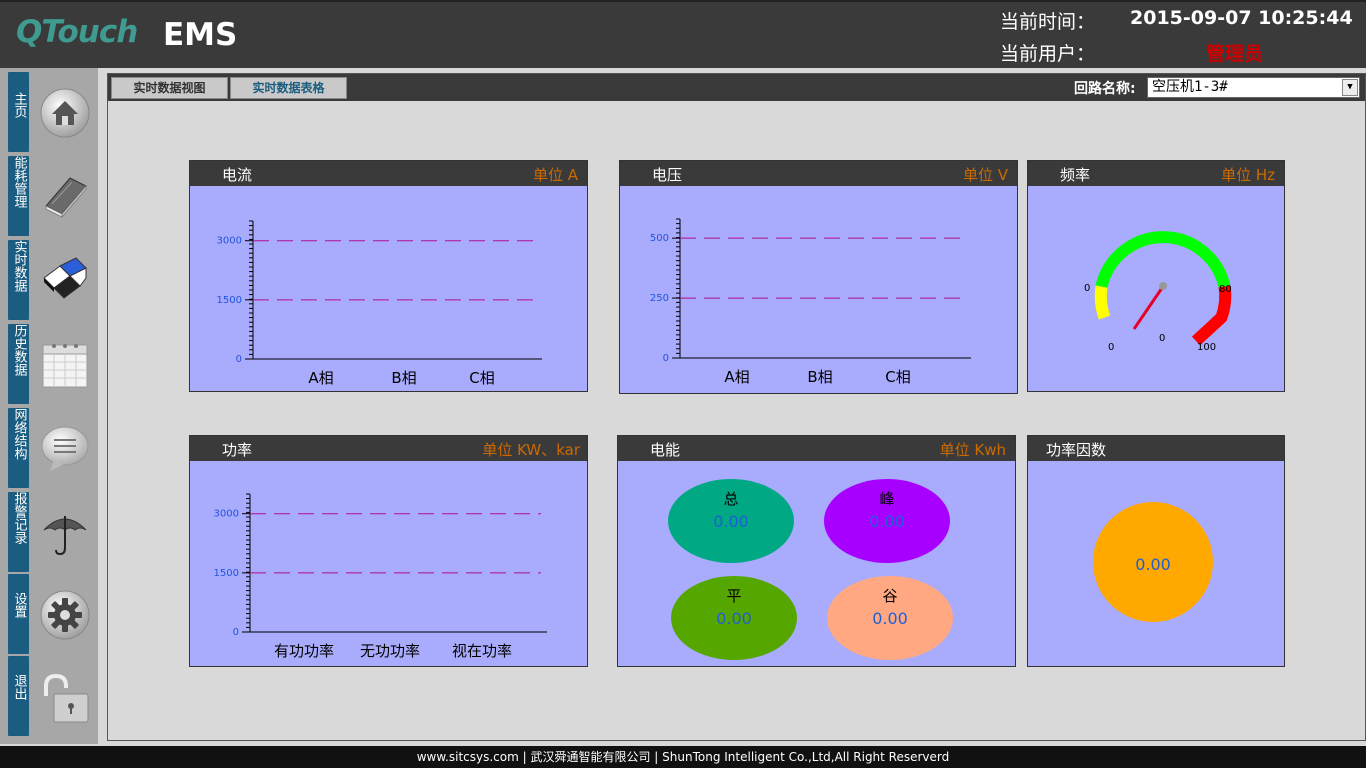  I want to click on voltage-panel: 电压 单位 V 0 250 500 A相 B相 C相, so click(818, 277).